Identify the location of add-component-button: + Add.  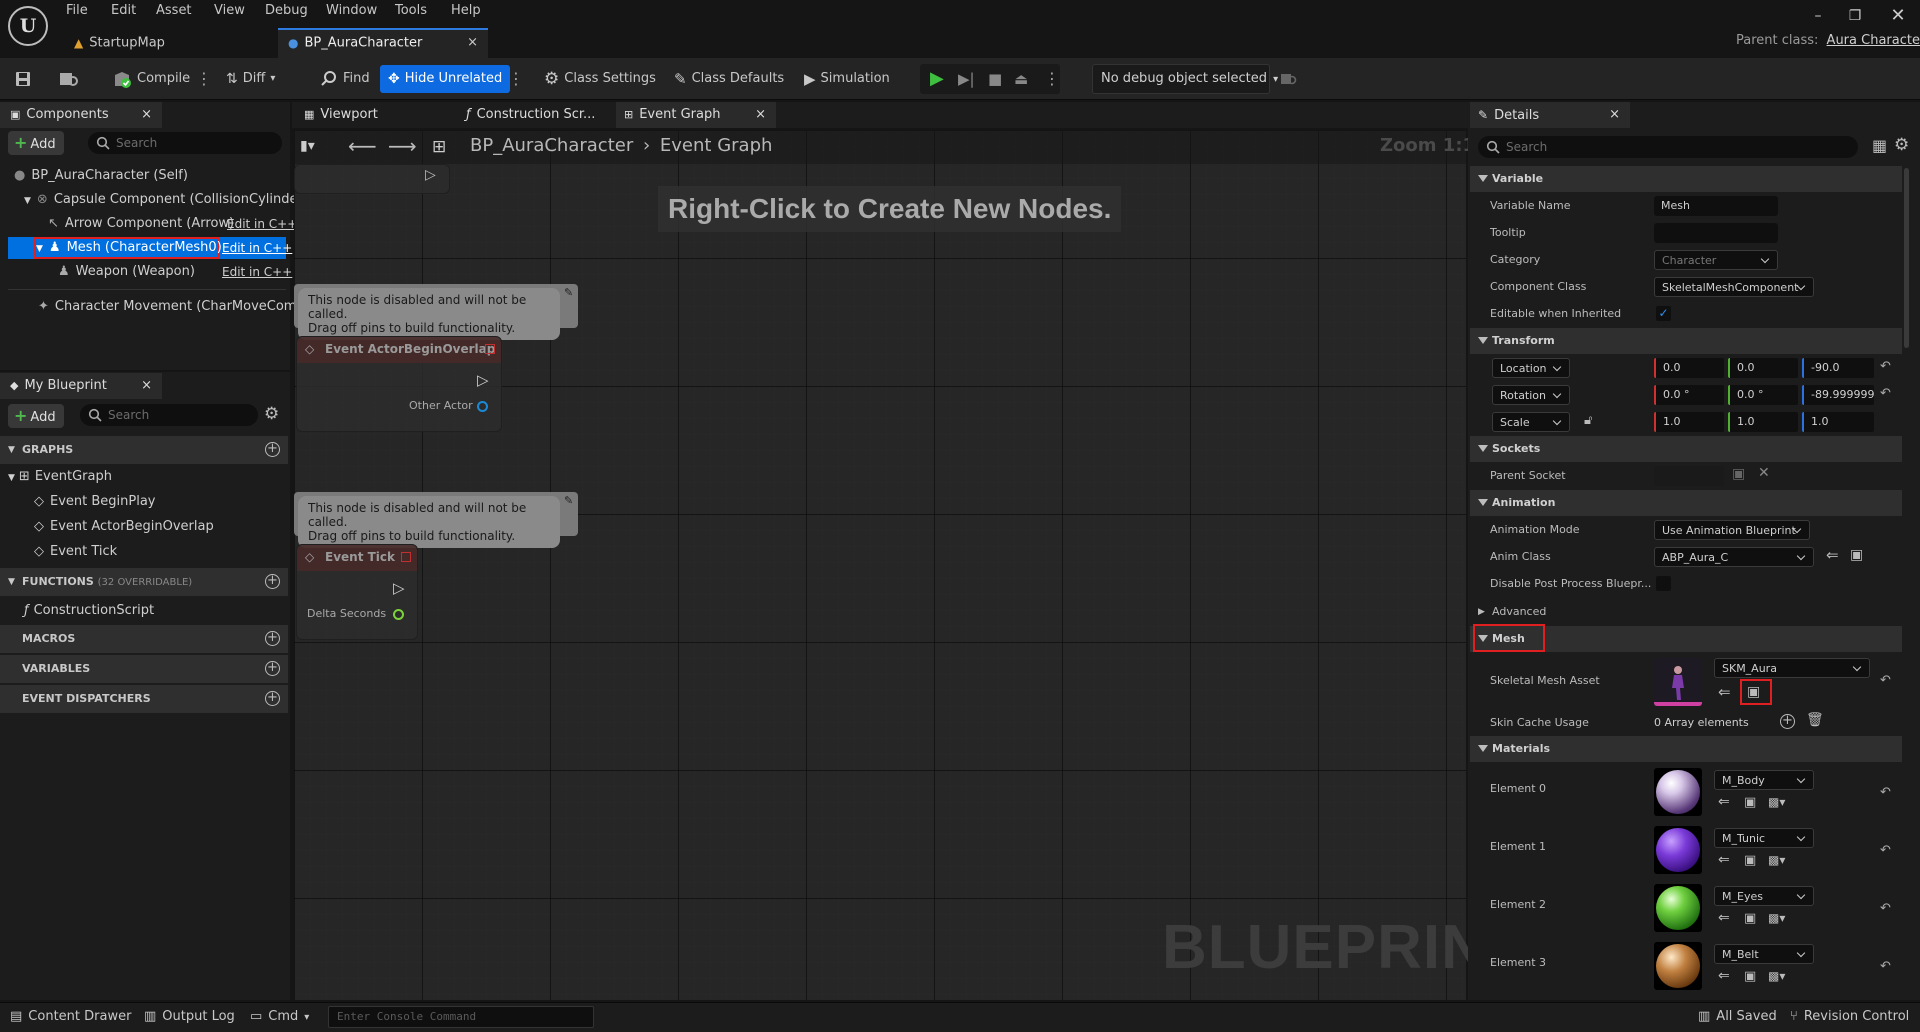
(36, 143).